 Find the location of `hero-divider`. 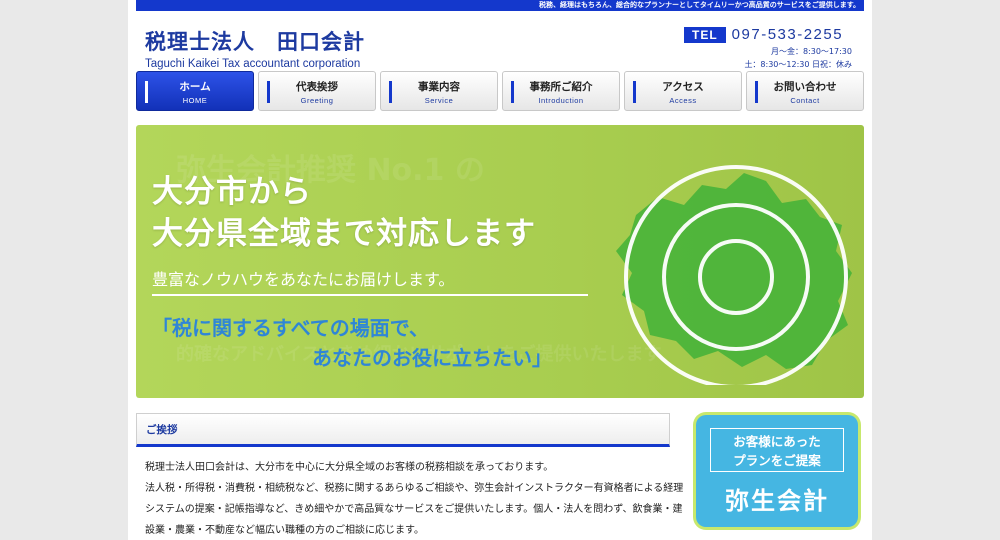

hero-divider is located at coordinates (370, 295).